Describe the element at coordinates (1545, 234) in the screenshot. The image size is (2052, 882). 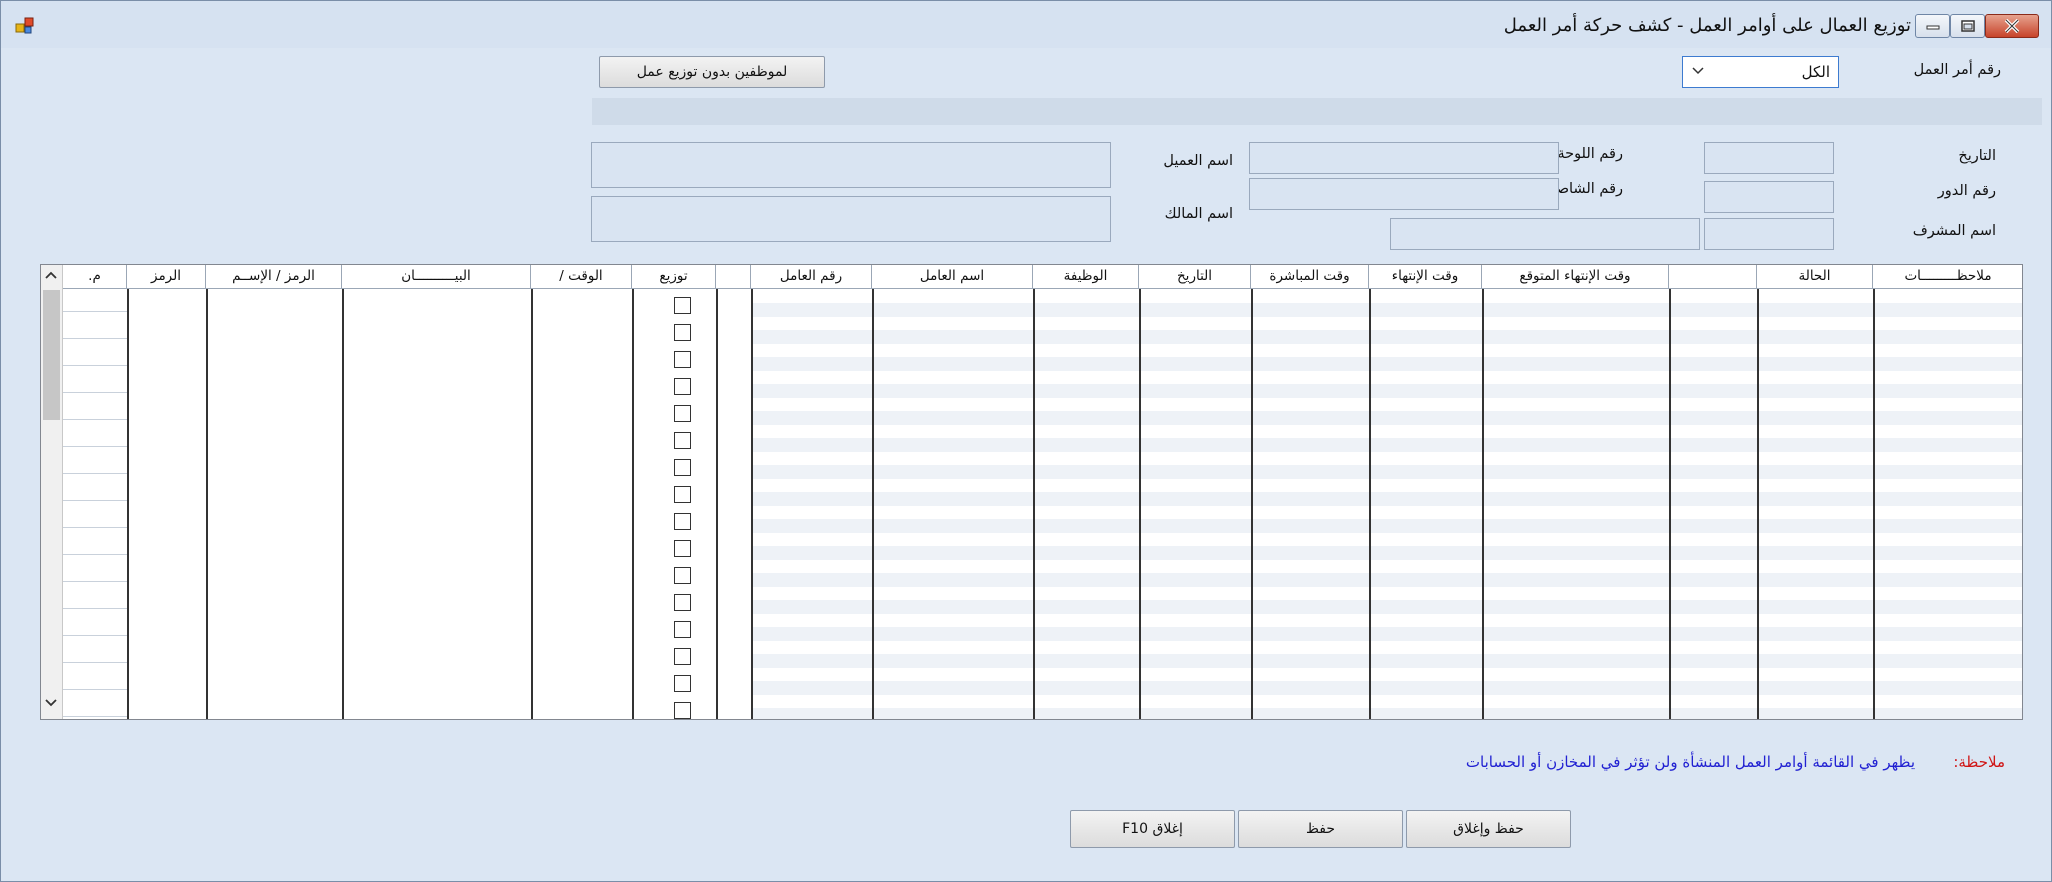
I see `supervisor-name-field` at that location.